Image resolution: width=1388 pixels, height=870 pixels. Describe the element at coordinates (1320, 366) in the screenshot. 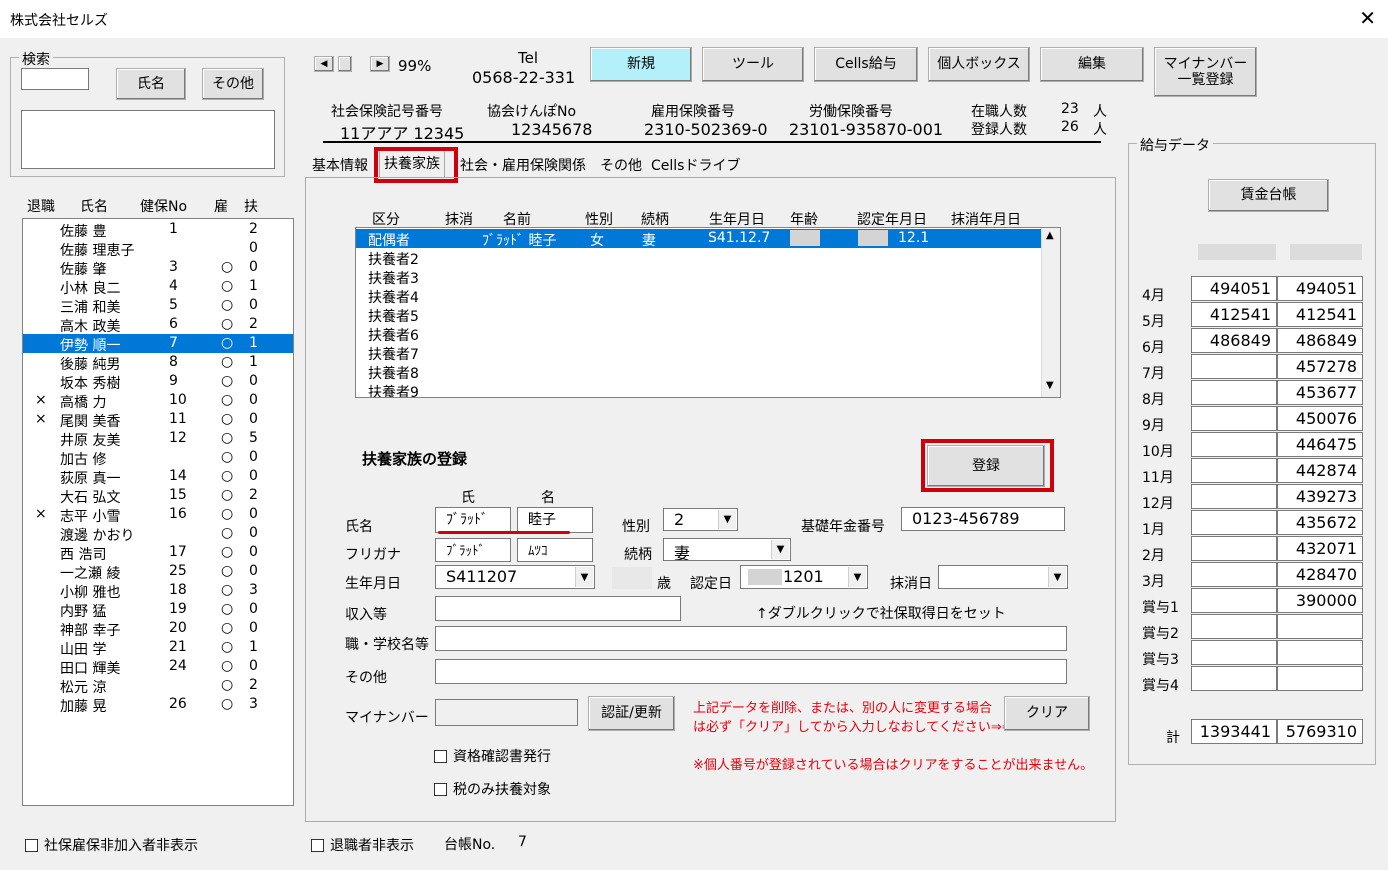

I see `salary-value-b: 457278` at that location.